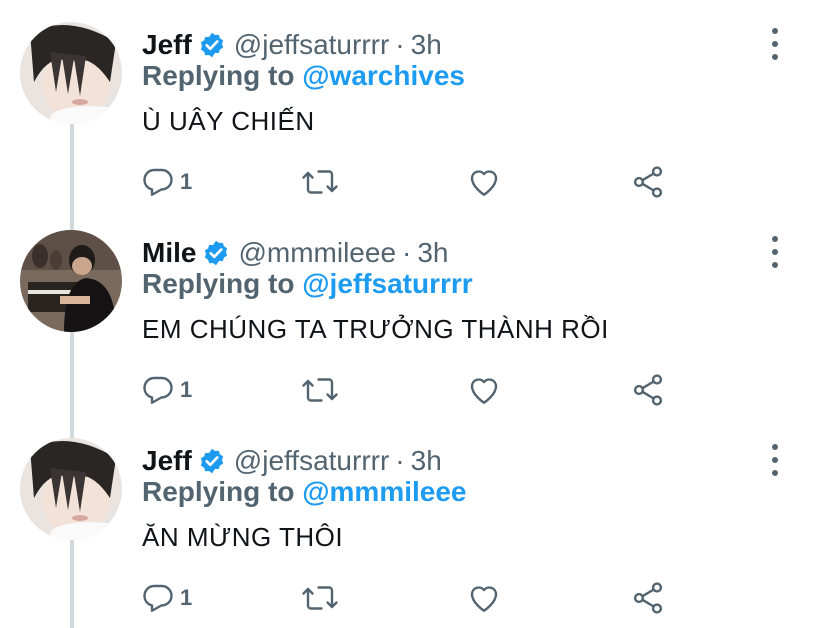 The width and height of the screenshot is (828, 628). Describe the element at coordinates (228, 121) in the screenshot. I see `tweet-text: Ù UÂY CHIẾN` at that location.